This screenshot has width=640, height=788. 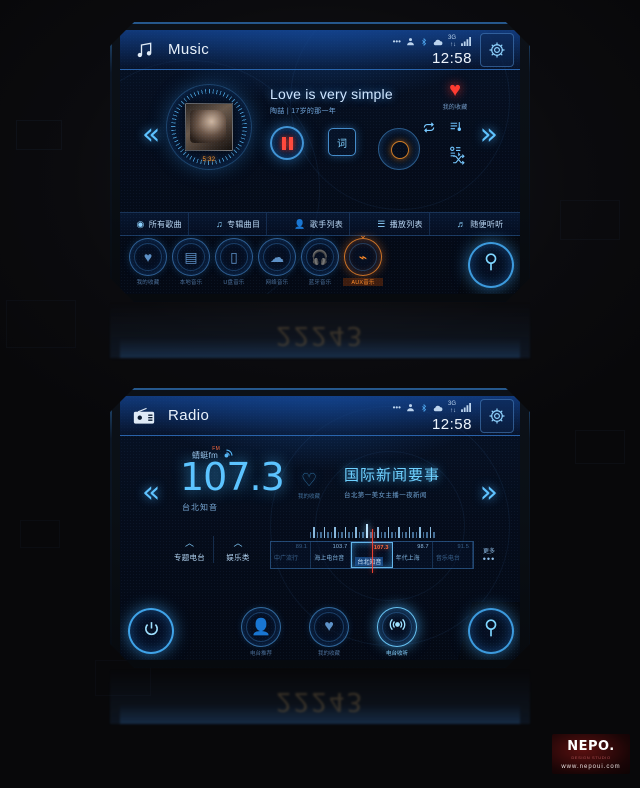 I want to click on previous-track-button: «, so click(x=151, y=135).